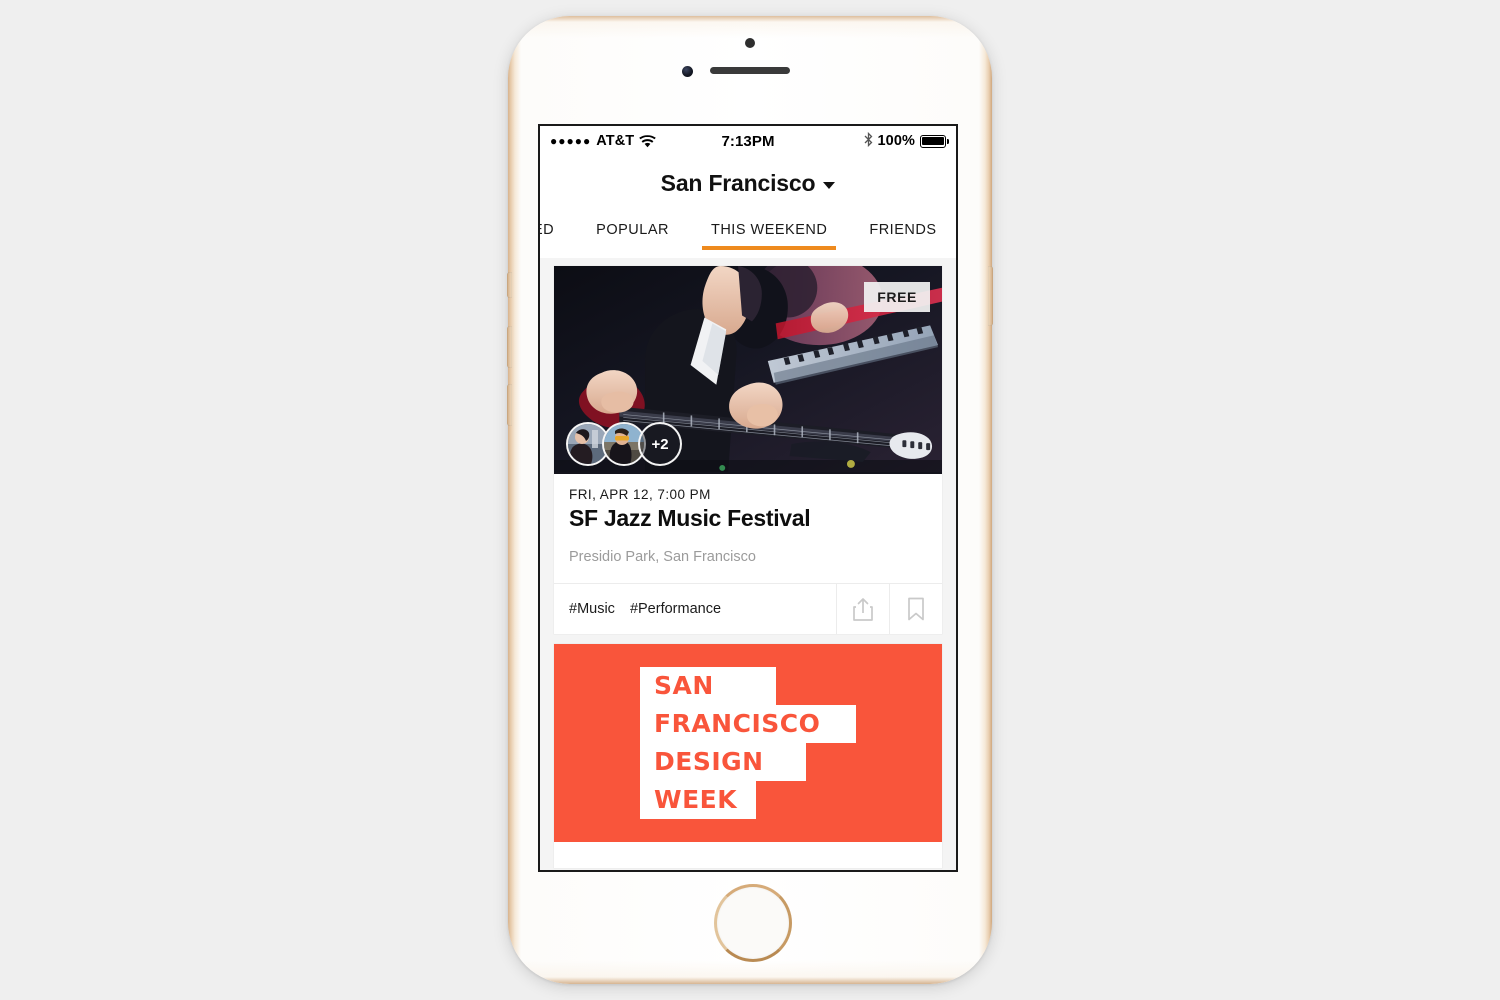  I want to click on home-button, so click(753, 923).